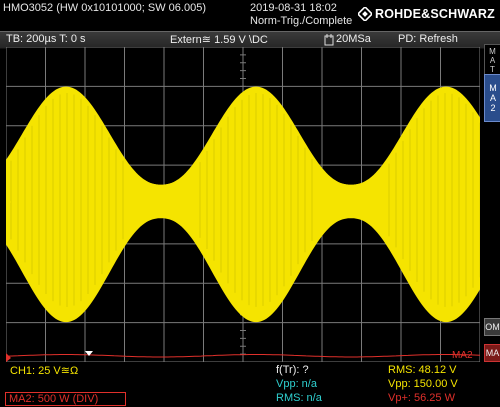  Describe the element at coordinates (353, 39) in the screenshot. I see `sample-rate: 20MSa` at that location.